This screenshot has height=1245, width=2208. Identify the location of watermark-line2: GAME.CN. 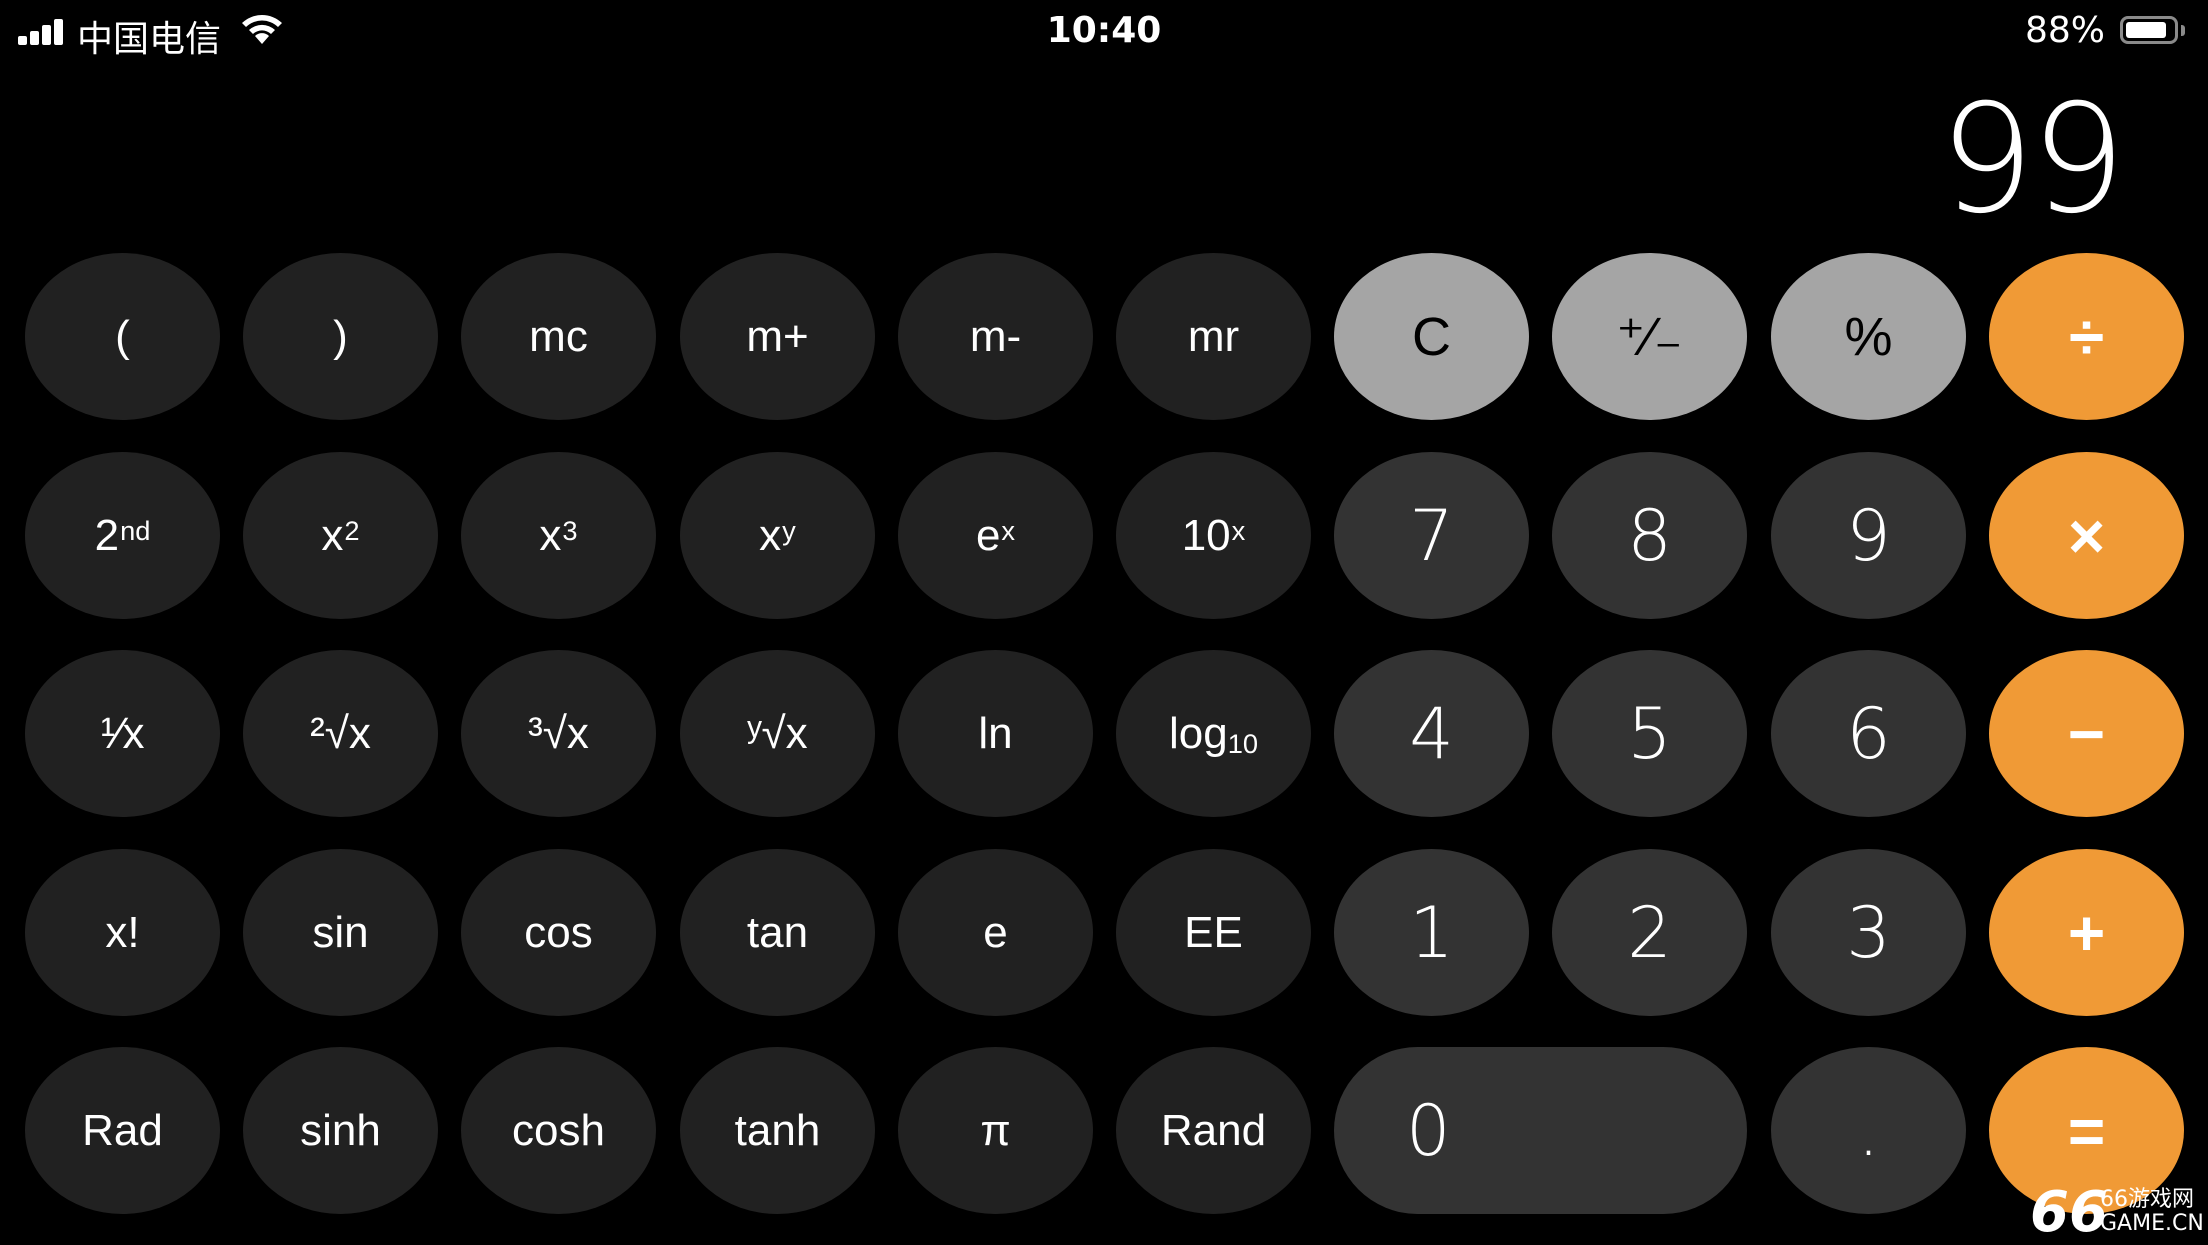
(2152, 1223).